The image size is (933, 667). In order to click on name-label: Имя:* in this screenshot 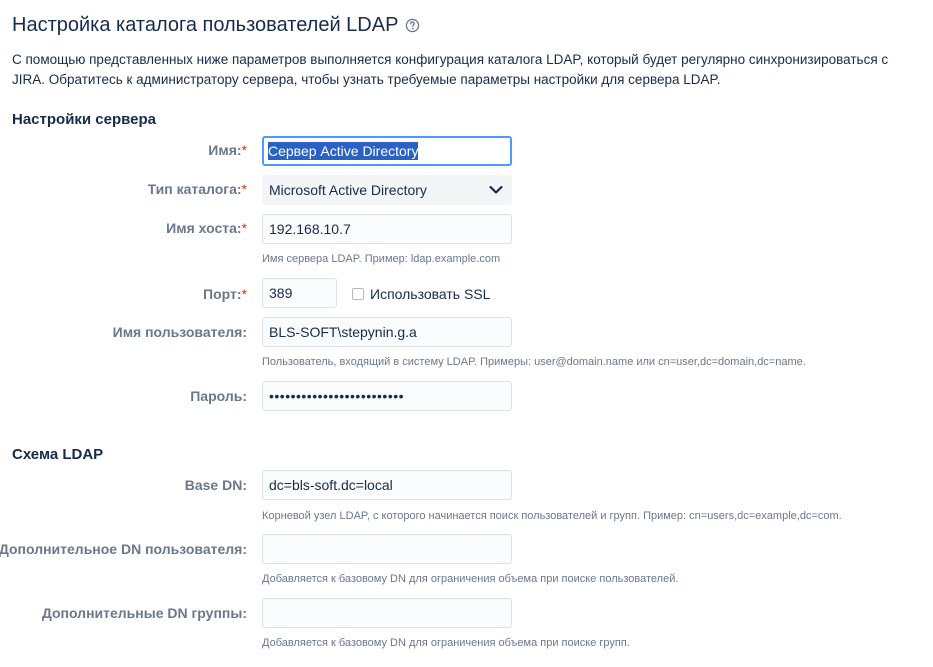, I will do `click(227, 150)`.